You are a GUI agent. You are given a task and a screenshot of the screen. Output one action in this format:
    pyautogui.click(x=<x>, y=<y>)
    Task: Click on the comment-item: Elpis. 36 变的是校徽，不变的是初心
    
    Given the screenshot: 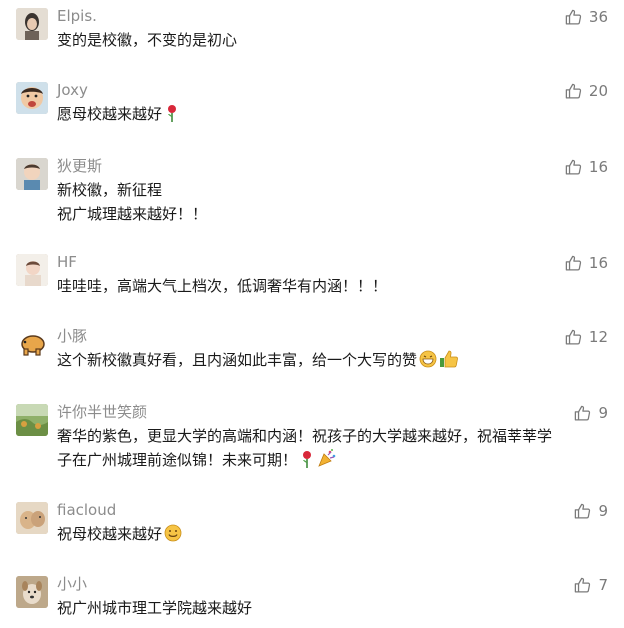 What is the action you would take?
    pyautogui.click(x=312, y=36)
    